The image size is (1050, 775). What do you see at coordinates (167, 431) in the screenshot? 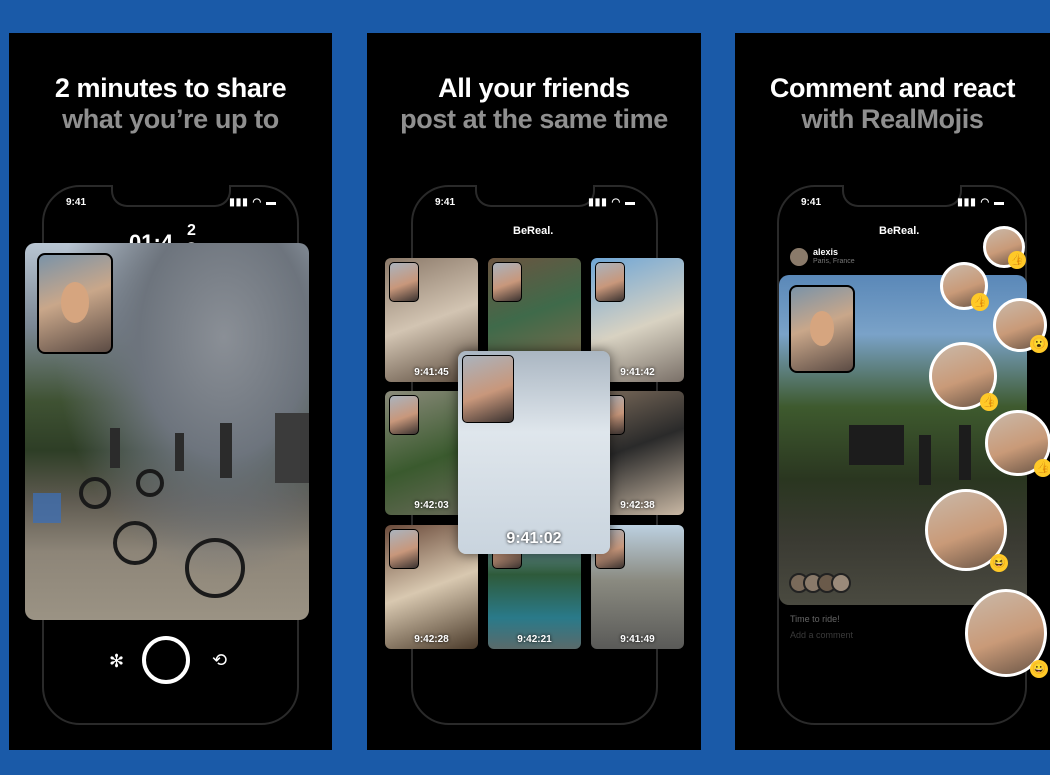
I see `camera-preview-photo` at bounding box center [167, 431].